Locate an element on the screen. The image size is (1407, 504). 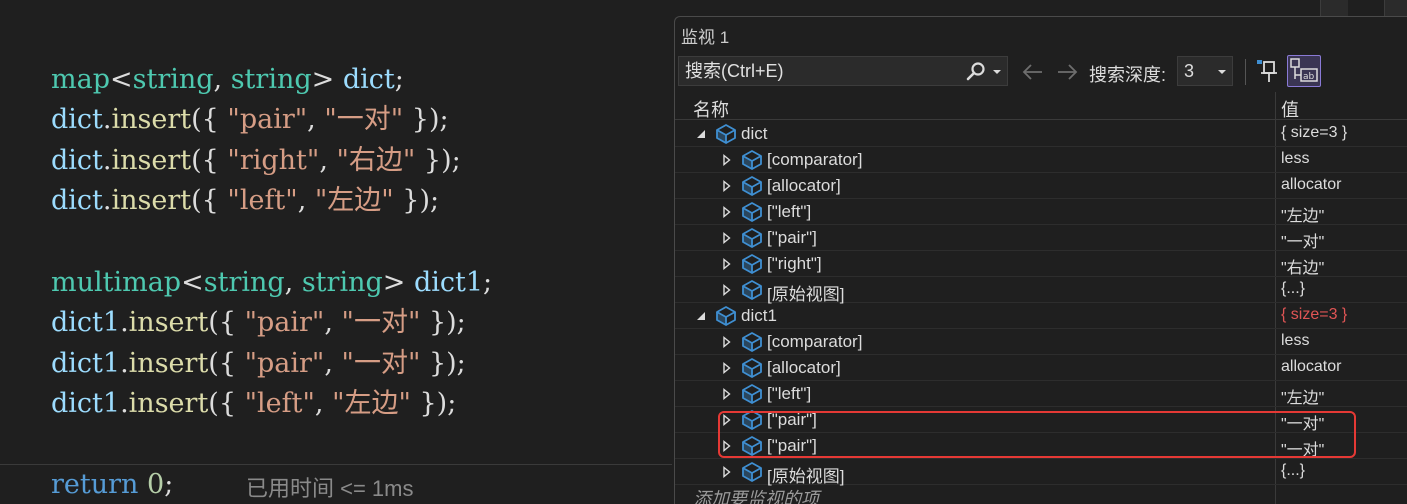
watch-row-name: [原始视图] is located at coordinates (806, 294).